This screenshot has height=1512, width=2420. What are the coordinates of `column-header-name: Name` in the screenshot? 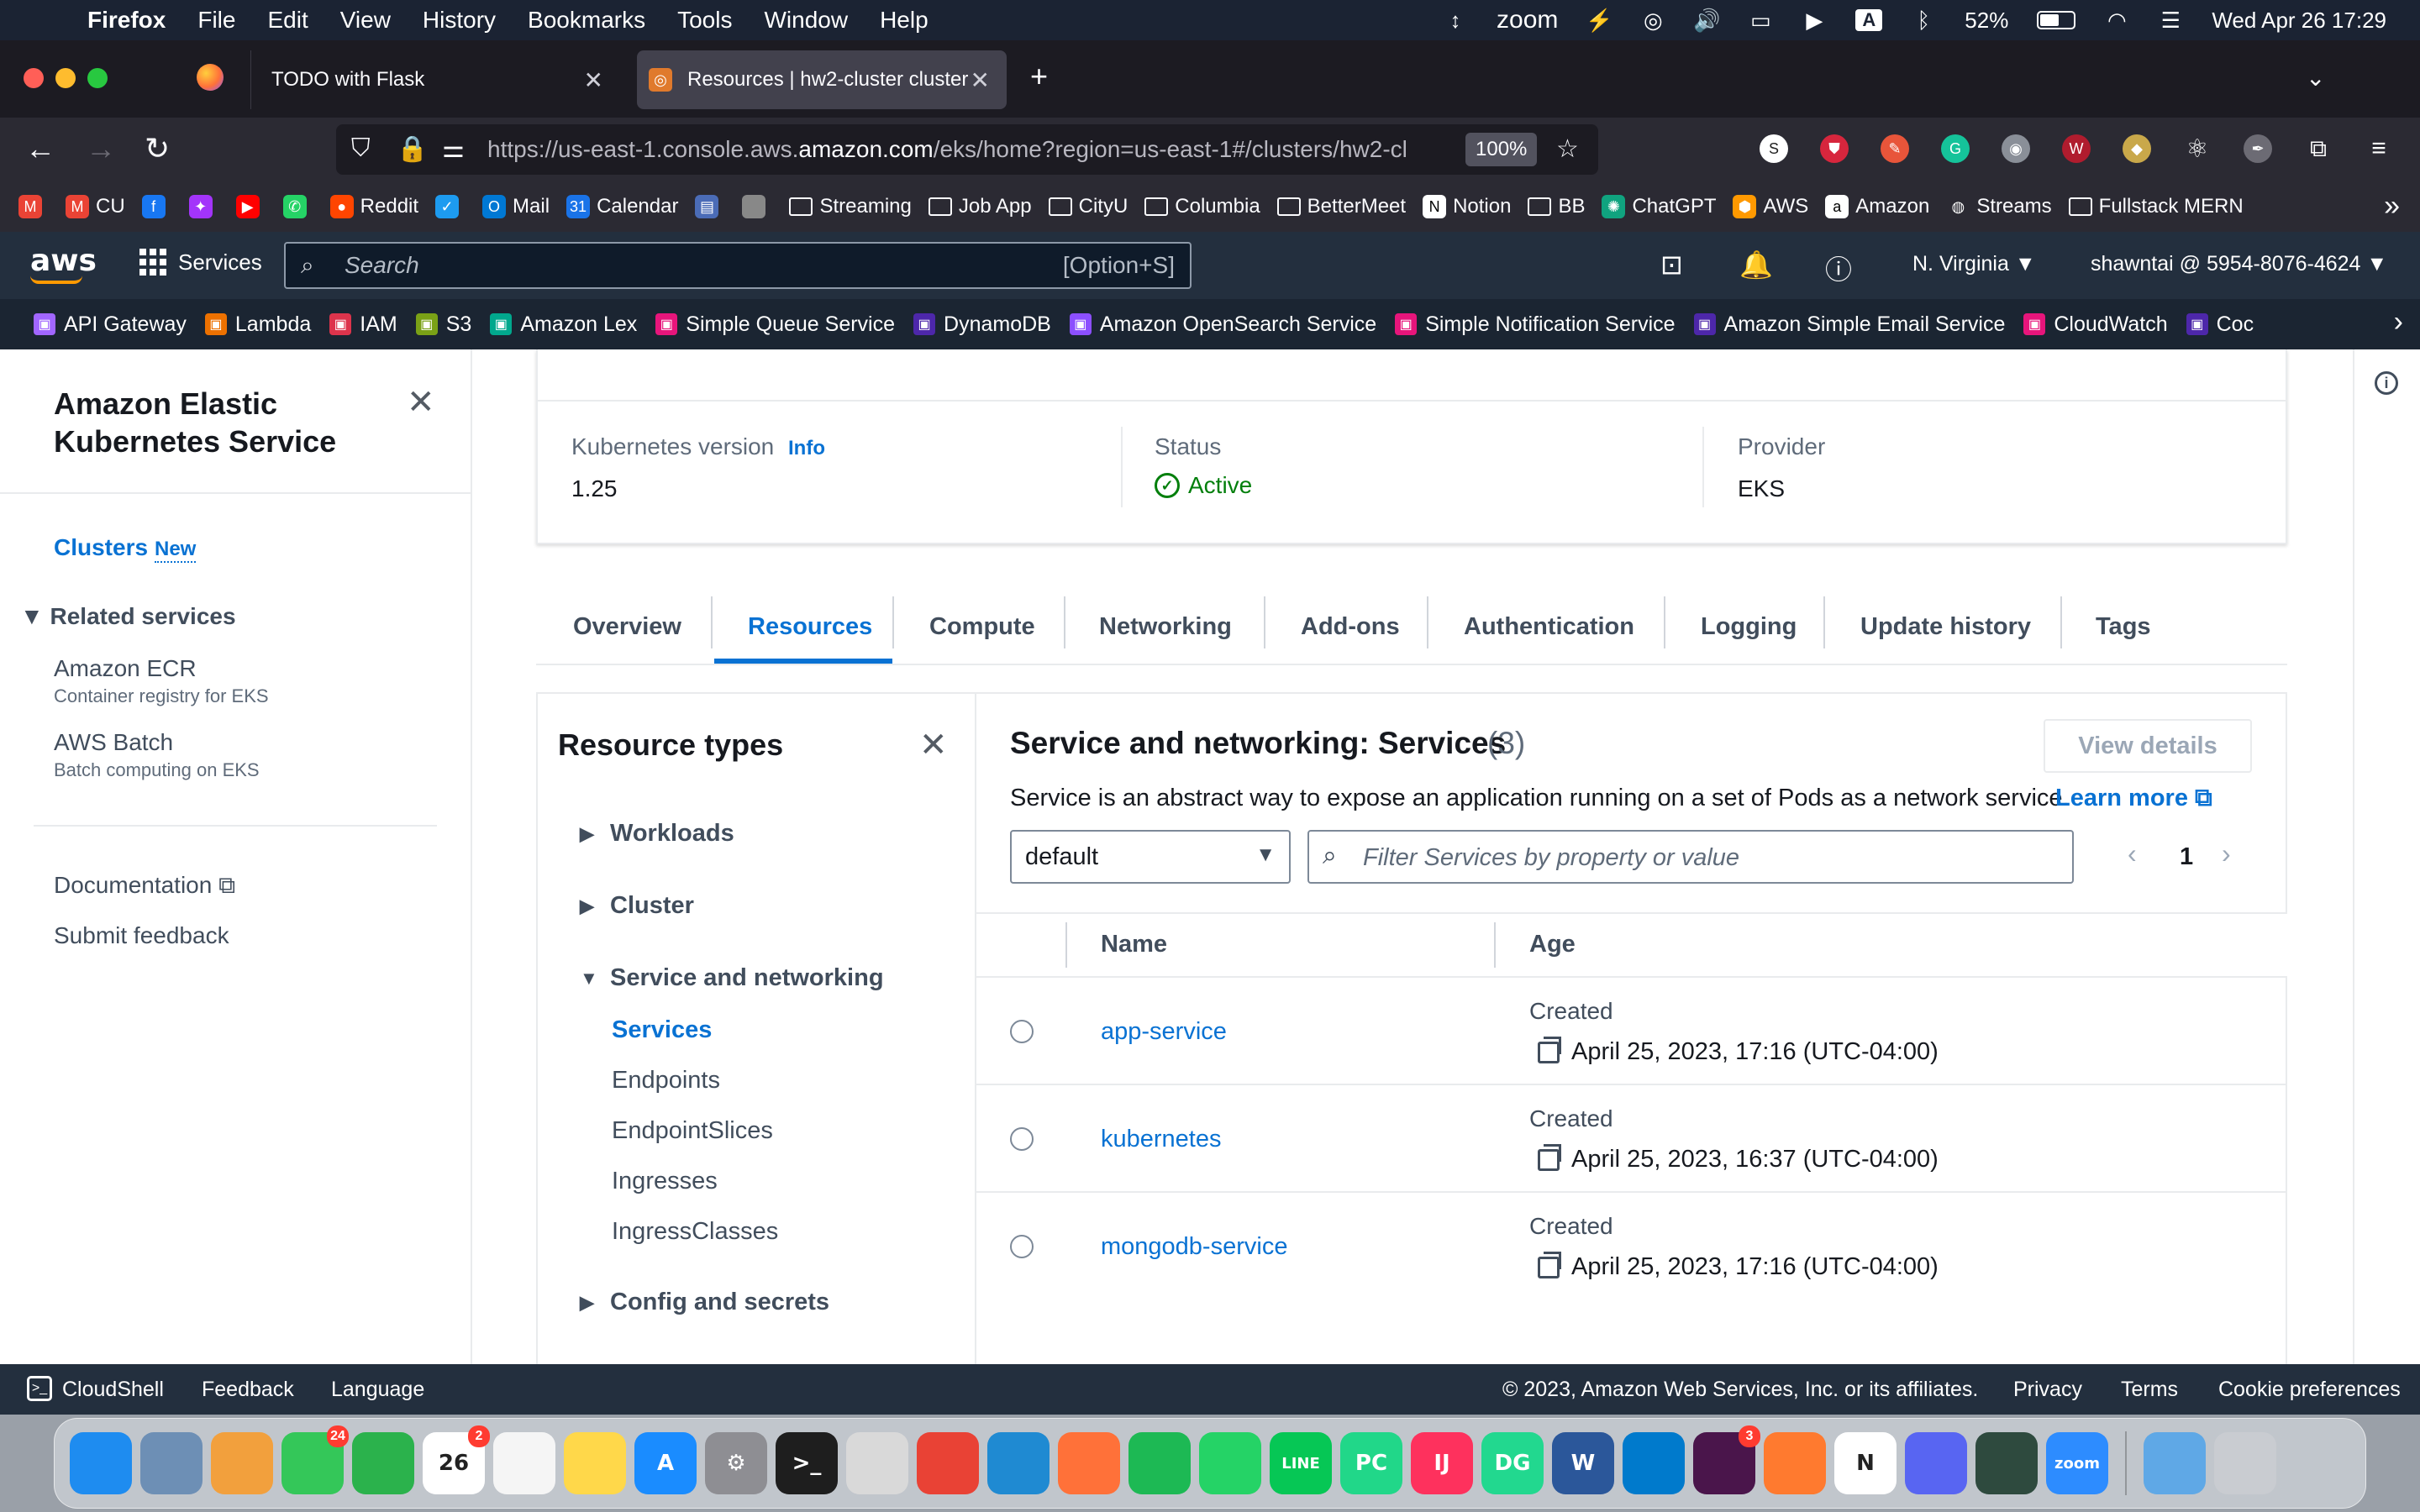 It's located at (1134, 944).